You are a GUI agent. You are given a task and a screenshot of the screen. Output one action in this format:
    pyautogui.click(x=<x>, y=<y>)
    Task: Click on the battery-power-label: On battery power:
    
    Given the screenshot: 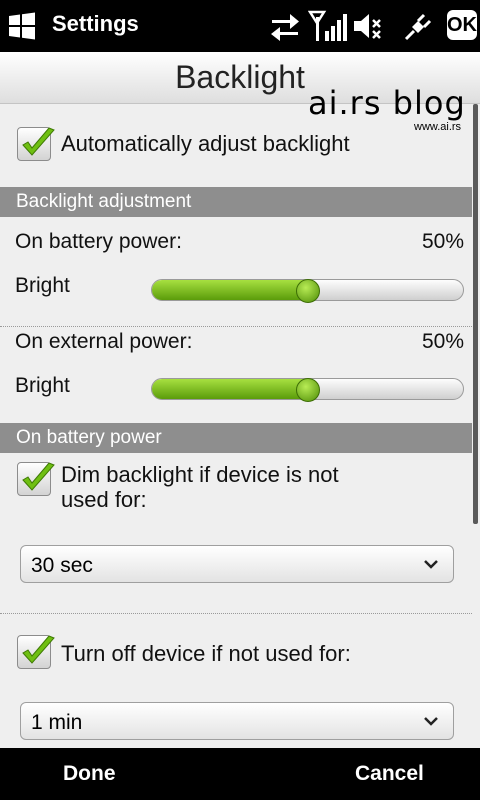 What is the action you would take?
    pyautogui.click(x=98, y=241)
    